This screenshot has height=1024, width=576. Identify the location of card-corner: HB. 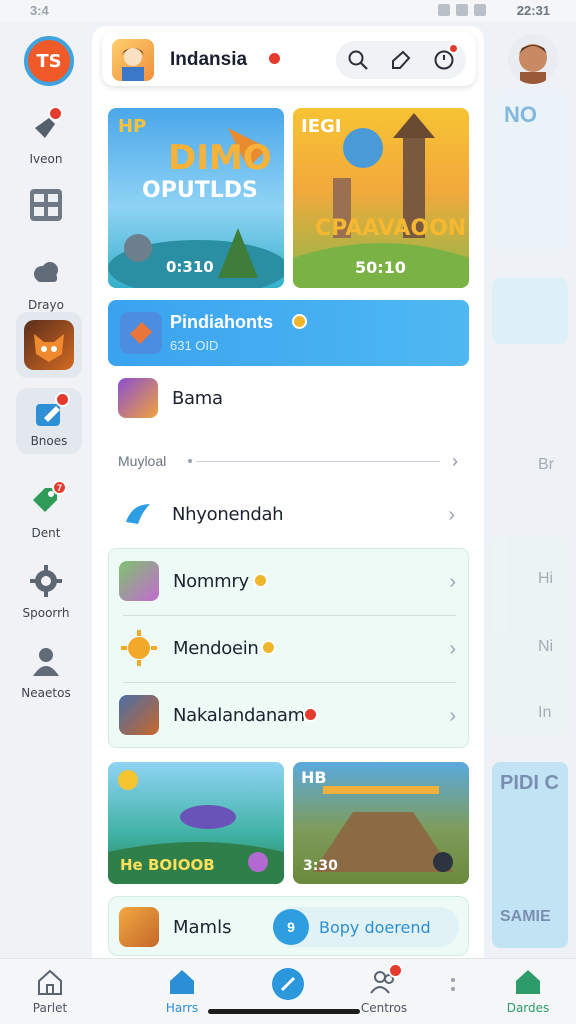
(314, 777).